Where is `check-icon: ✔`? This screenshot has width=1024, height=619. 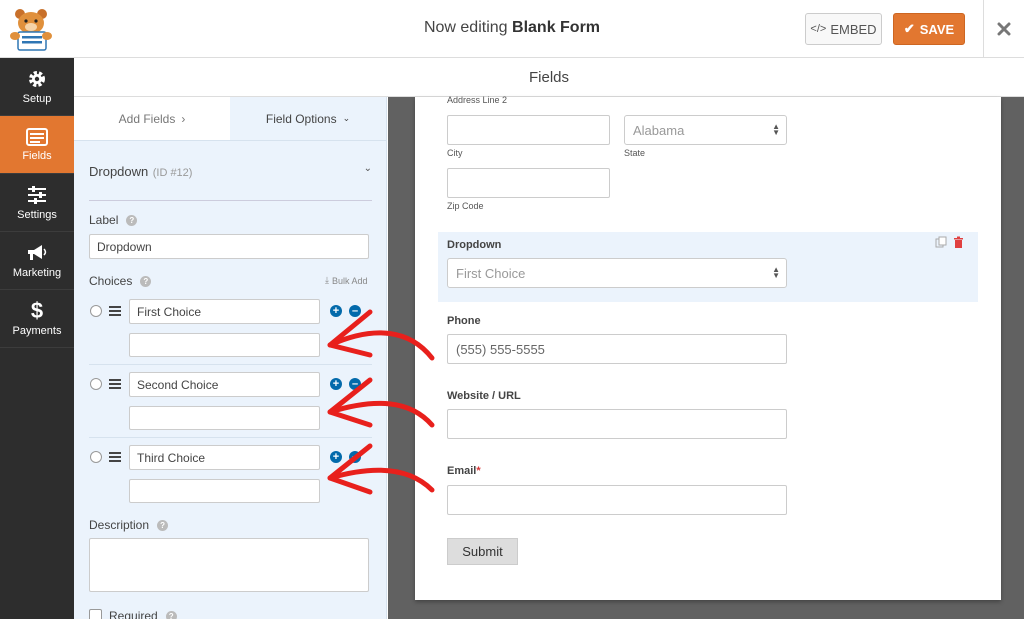 check-icon: ✔ is located at coordinates (909, 28).